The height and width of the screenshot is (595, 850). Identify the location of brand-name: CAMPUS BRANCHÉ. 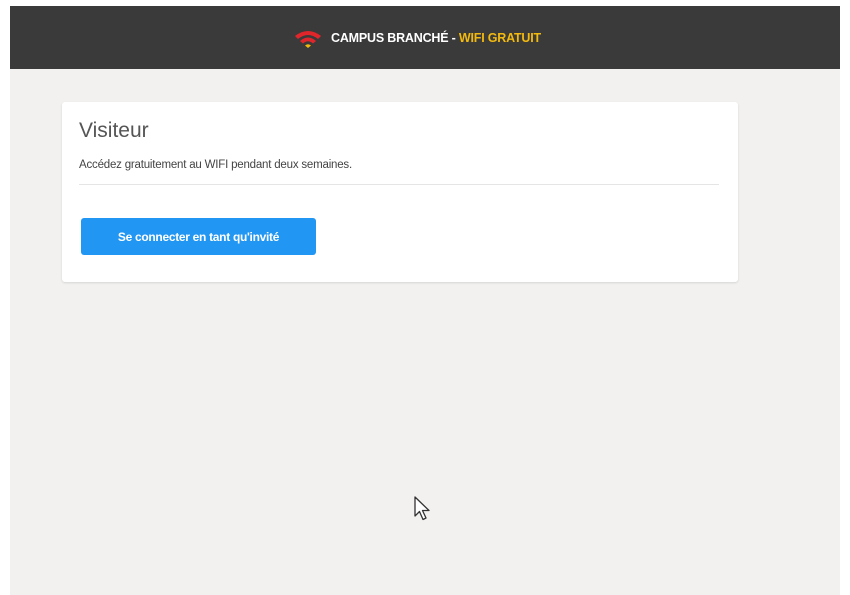
(390, 37).